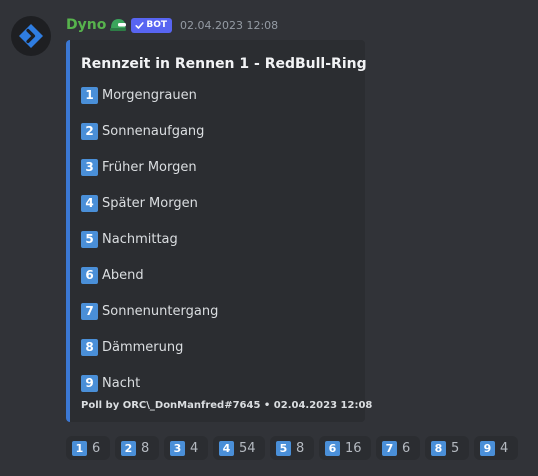  I want to click on helmet-icon, so click(118, 25).